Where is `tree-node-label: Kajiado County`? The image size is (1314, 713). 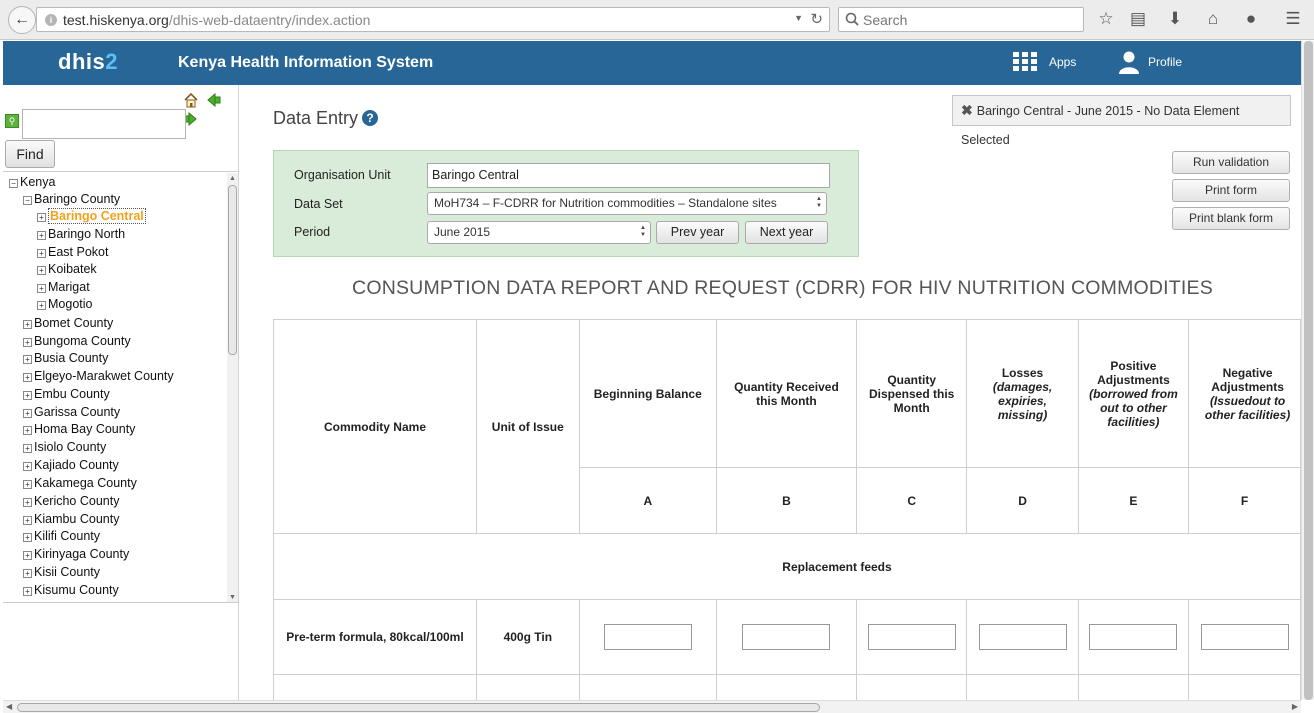 tree-node-label: Kajiado County is located at coordinates (76, 465).